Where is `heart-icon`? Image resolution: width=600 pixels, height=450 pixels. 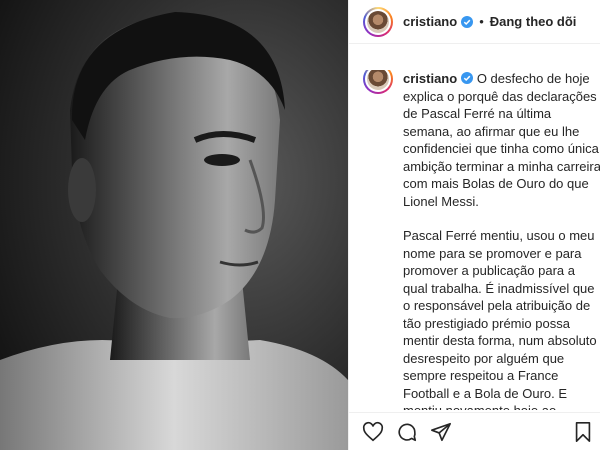
heart-icon is located at coordinates (373, 431).